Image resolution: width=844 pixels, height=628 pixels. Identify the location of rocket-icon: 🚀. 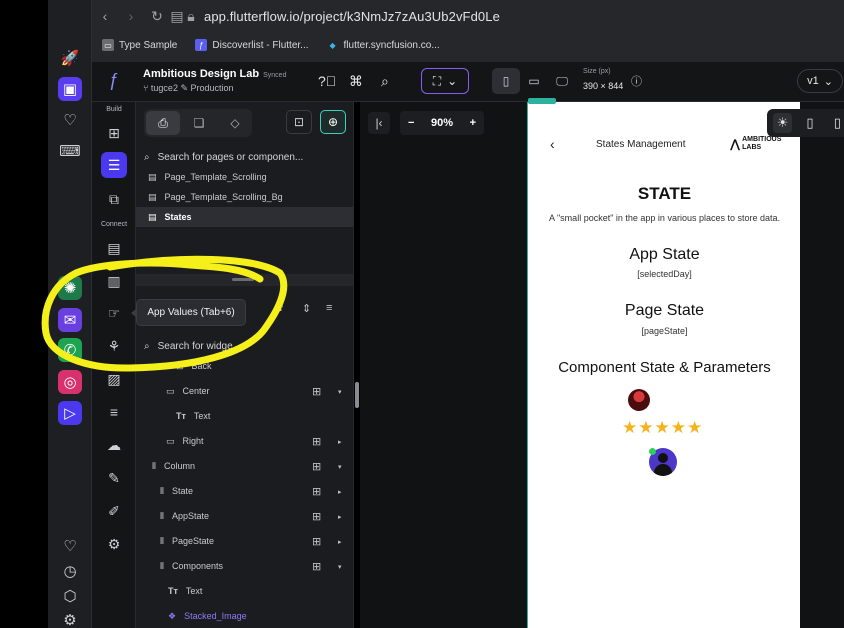
(70, 58).